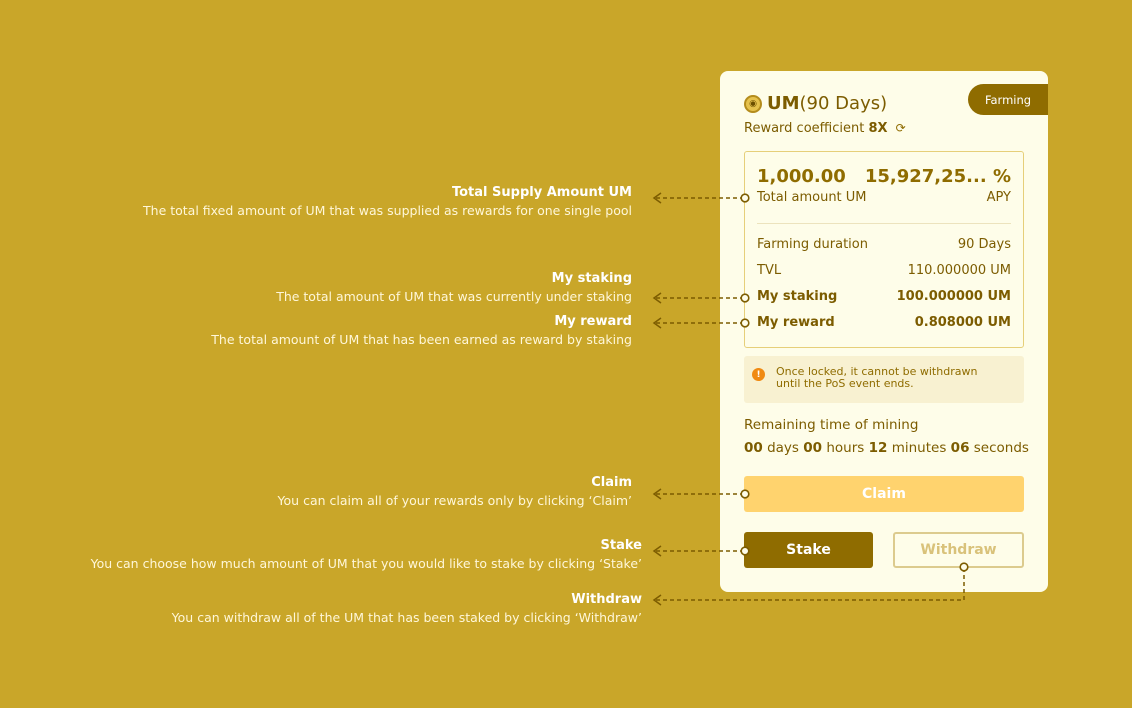 This screenshot has width=1132, height=708. What do you see at coordinates (753, 103) in the screenshot?
I see `um-coin-icon: ◉` at bounding box center [753, 103].